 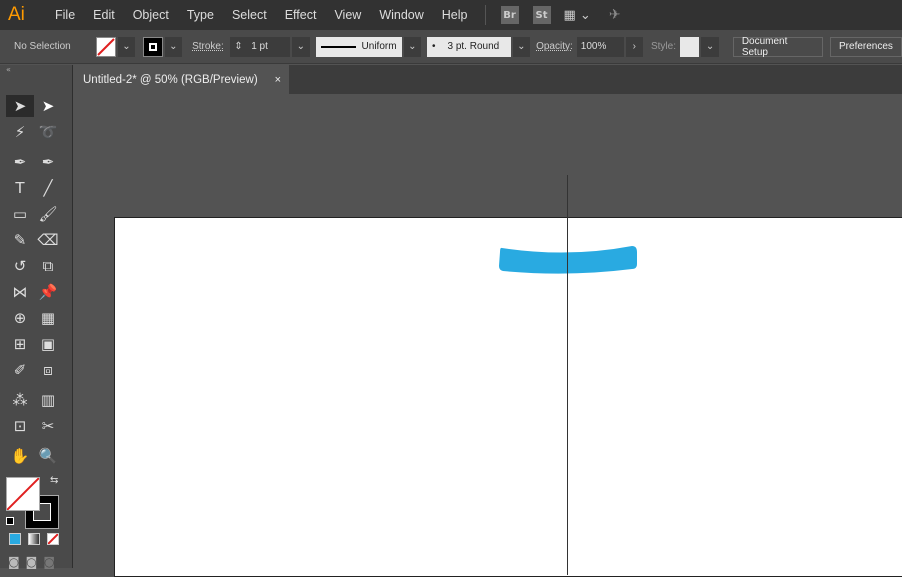 I want to click on menu-edit: Edit, so click(x=104, y=15).